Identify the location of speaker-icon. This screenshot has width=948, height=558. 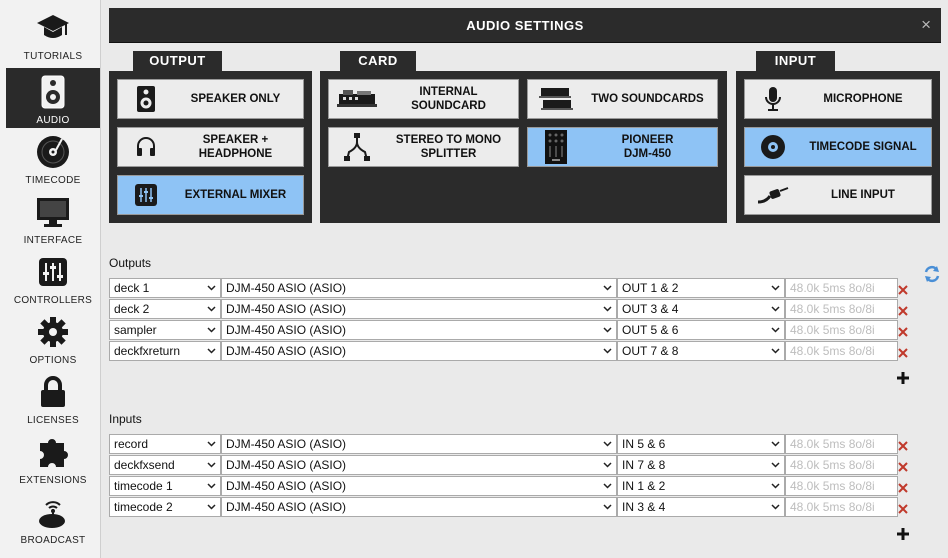
(53, 92).